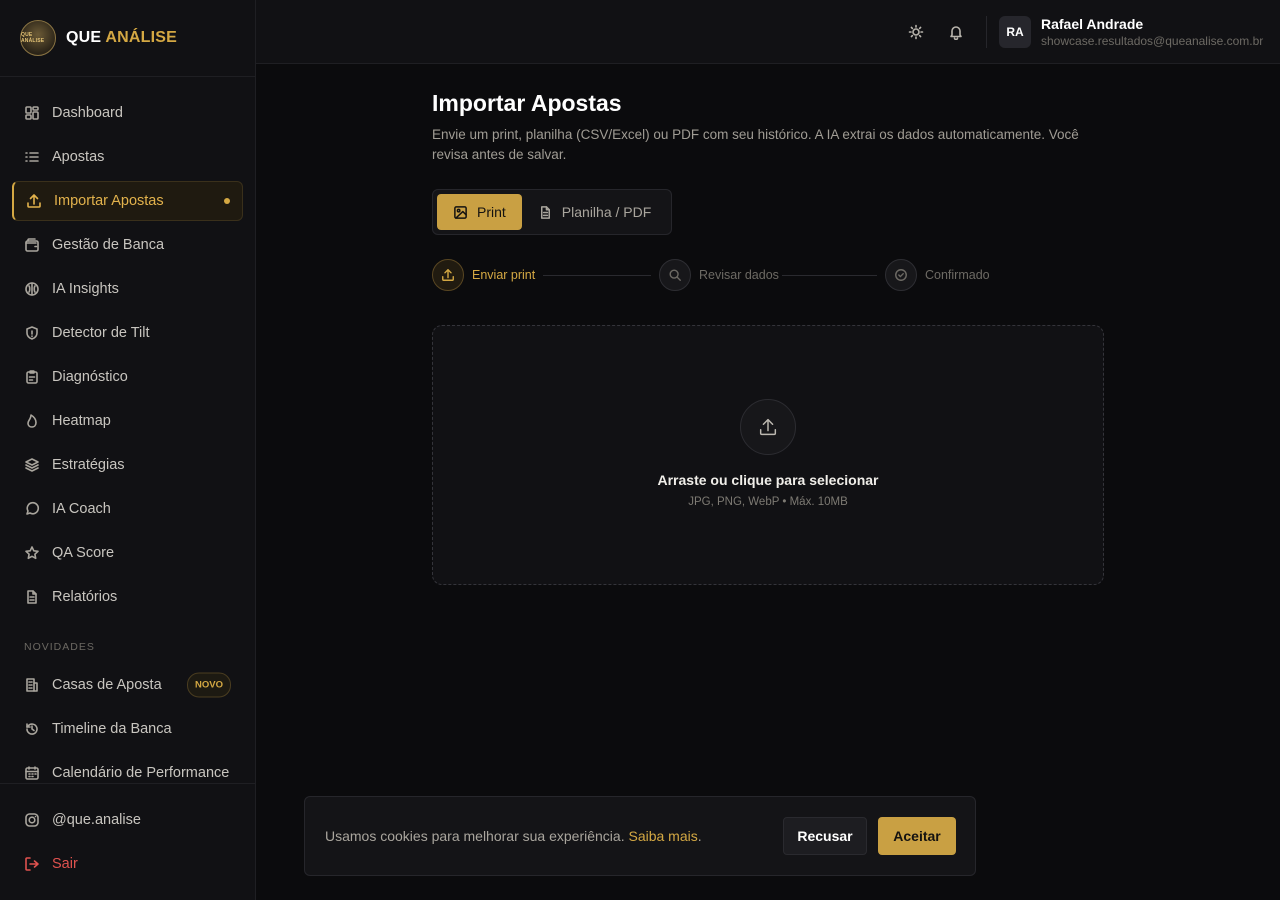  Describe the element at coordinates (127, 421) in the screenshot. I see `sidebar-item-heatmap: Heatmap` at that location.